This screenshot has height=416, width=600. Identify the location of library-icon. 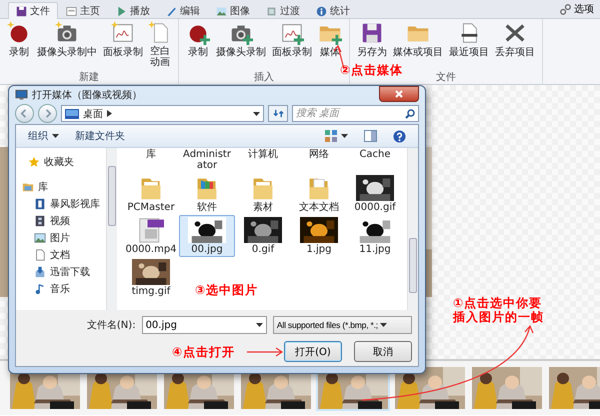
(28, 186).